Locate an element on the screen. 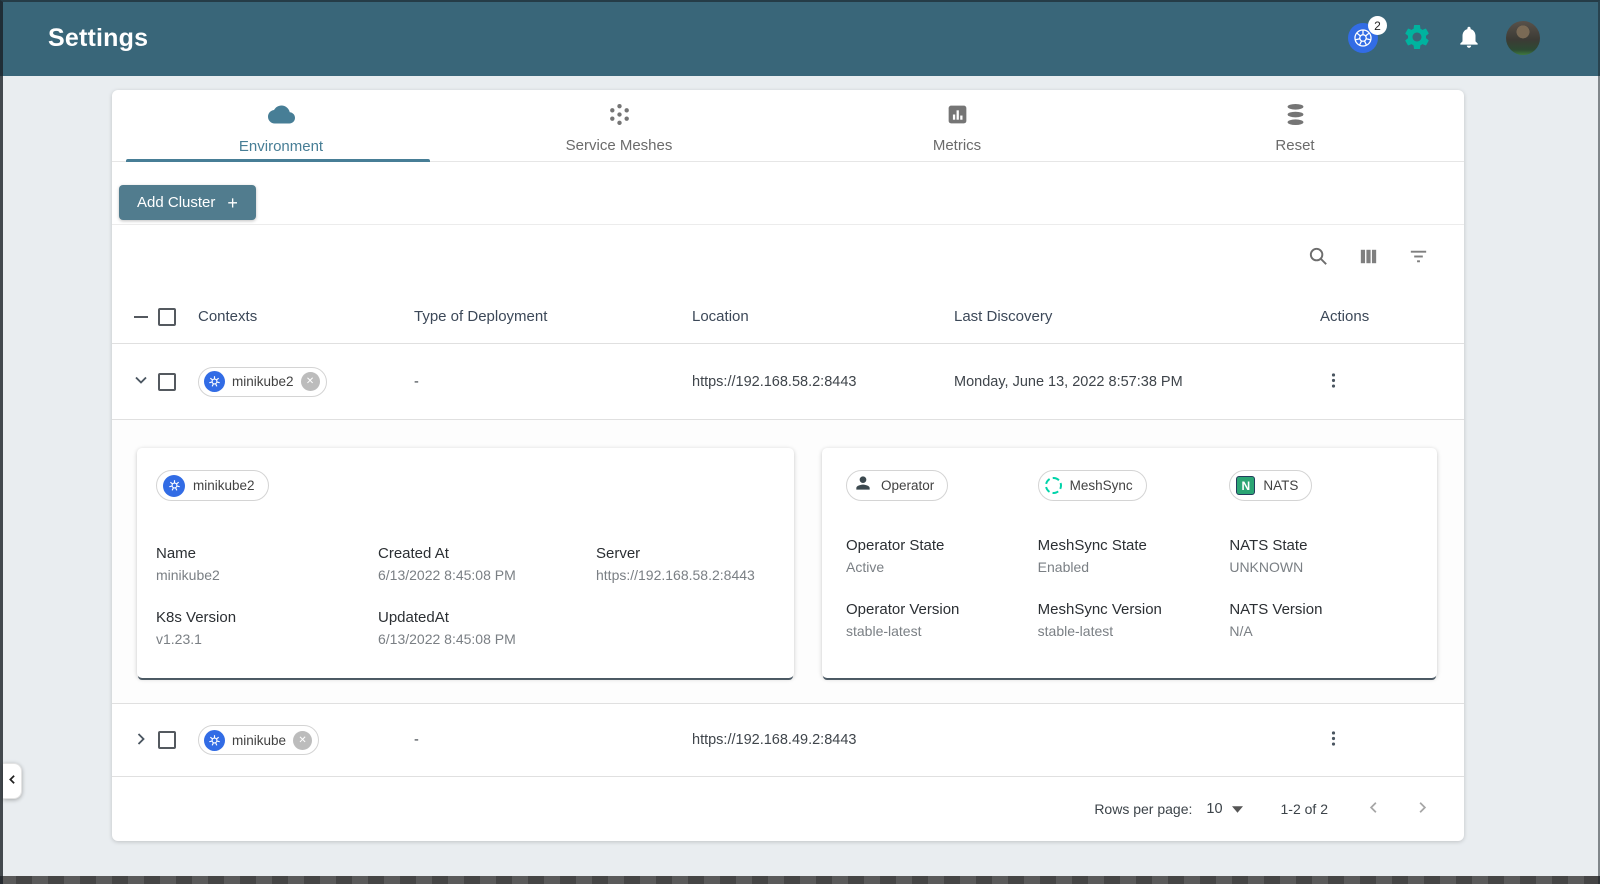 This screenshot has width=1600, height=884. tab-service-meshes: Service Meshes is located at coordinates (619, 125).